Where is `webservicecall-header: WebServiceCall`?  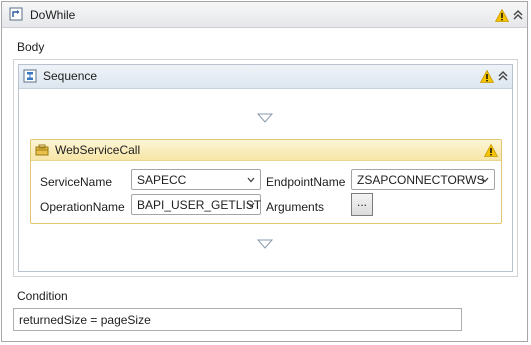
webservicecall-header: WebServiceCall is located at coordinates (266, 150).